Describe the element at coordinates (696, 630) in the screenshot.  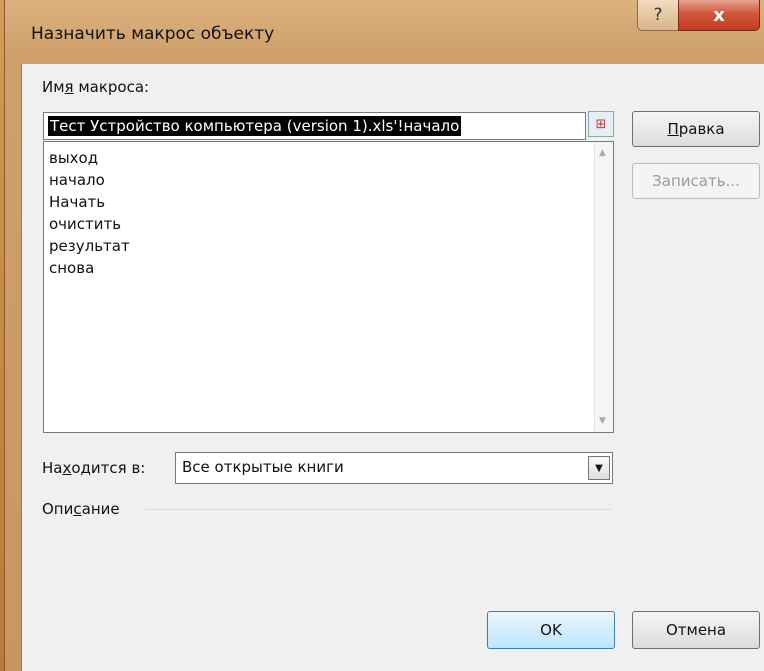
I see `cancel-button: Отмена` at that location.